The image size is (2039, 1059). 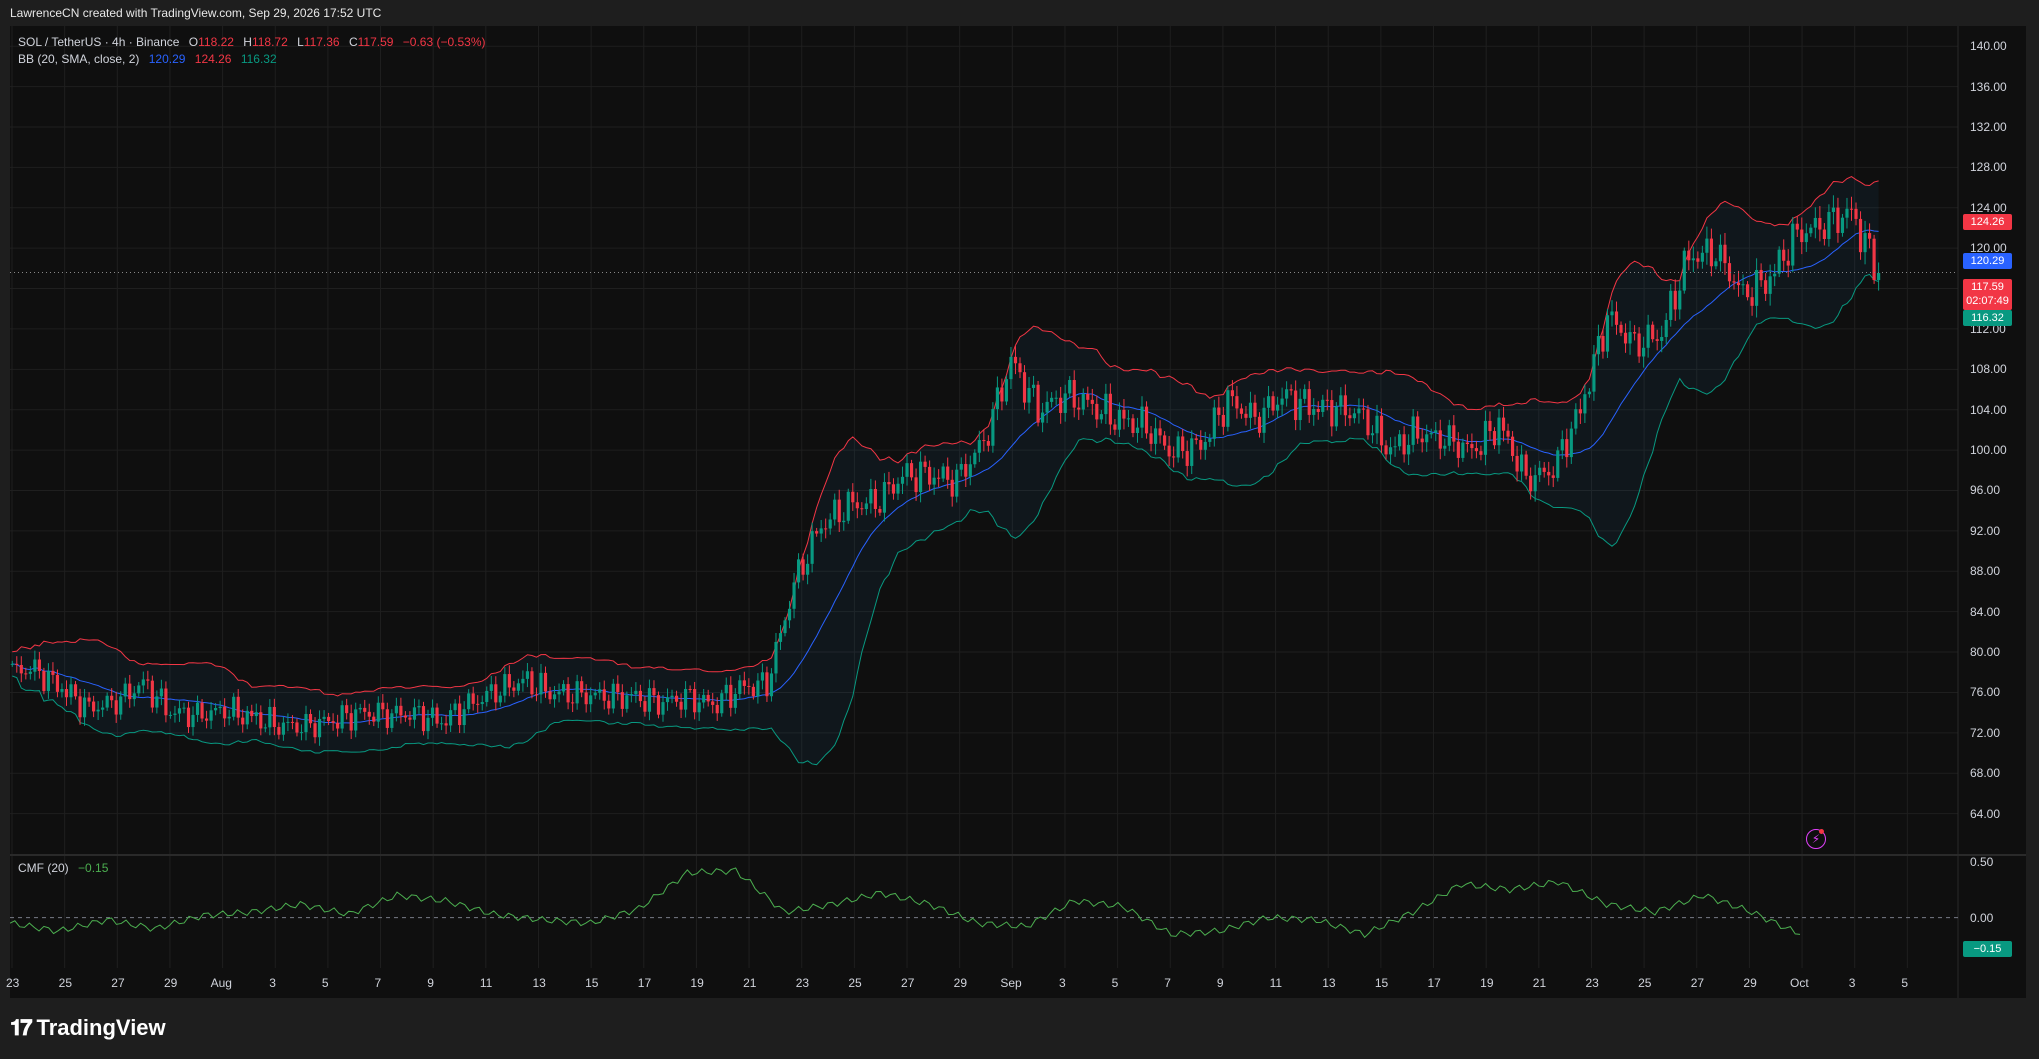 What do you see at coordinates (378, 983) in the screenshot?
I see `time-tick-label: 7` at bounding box center [378, 983].